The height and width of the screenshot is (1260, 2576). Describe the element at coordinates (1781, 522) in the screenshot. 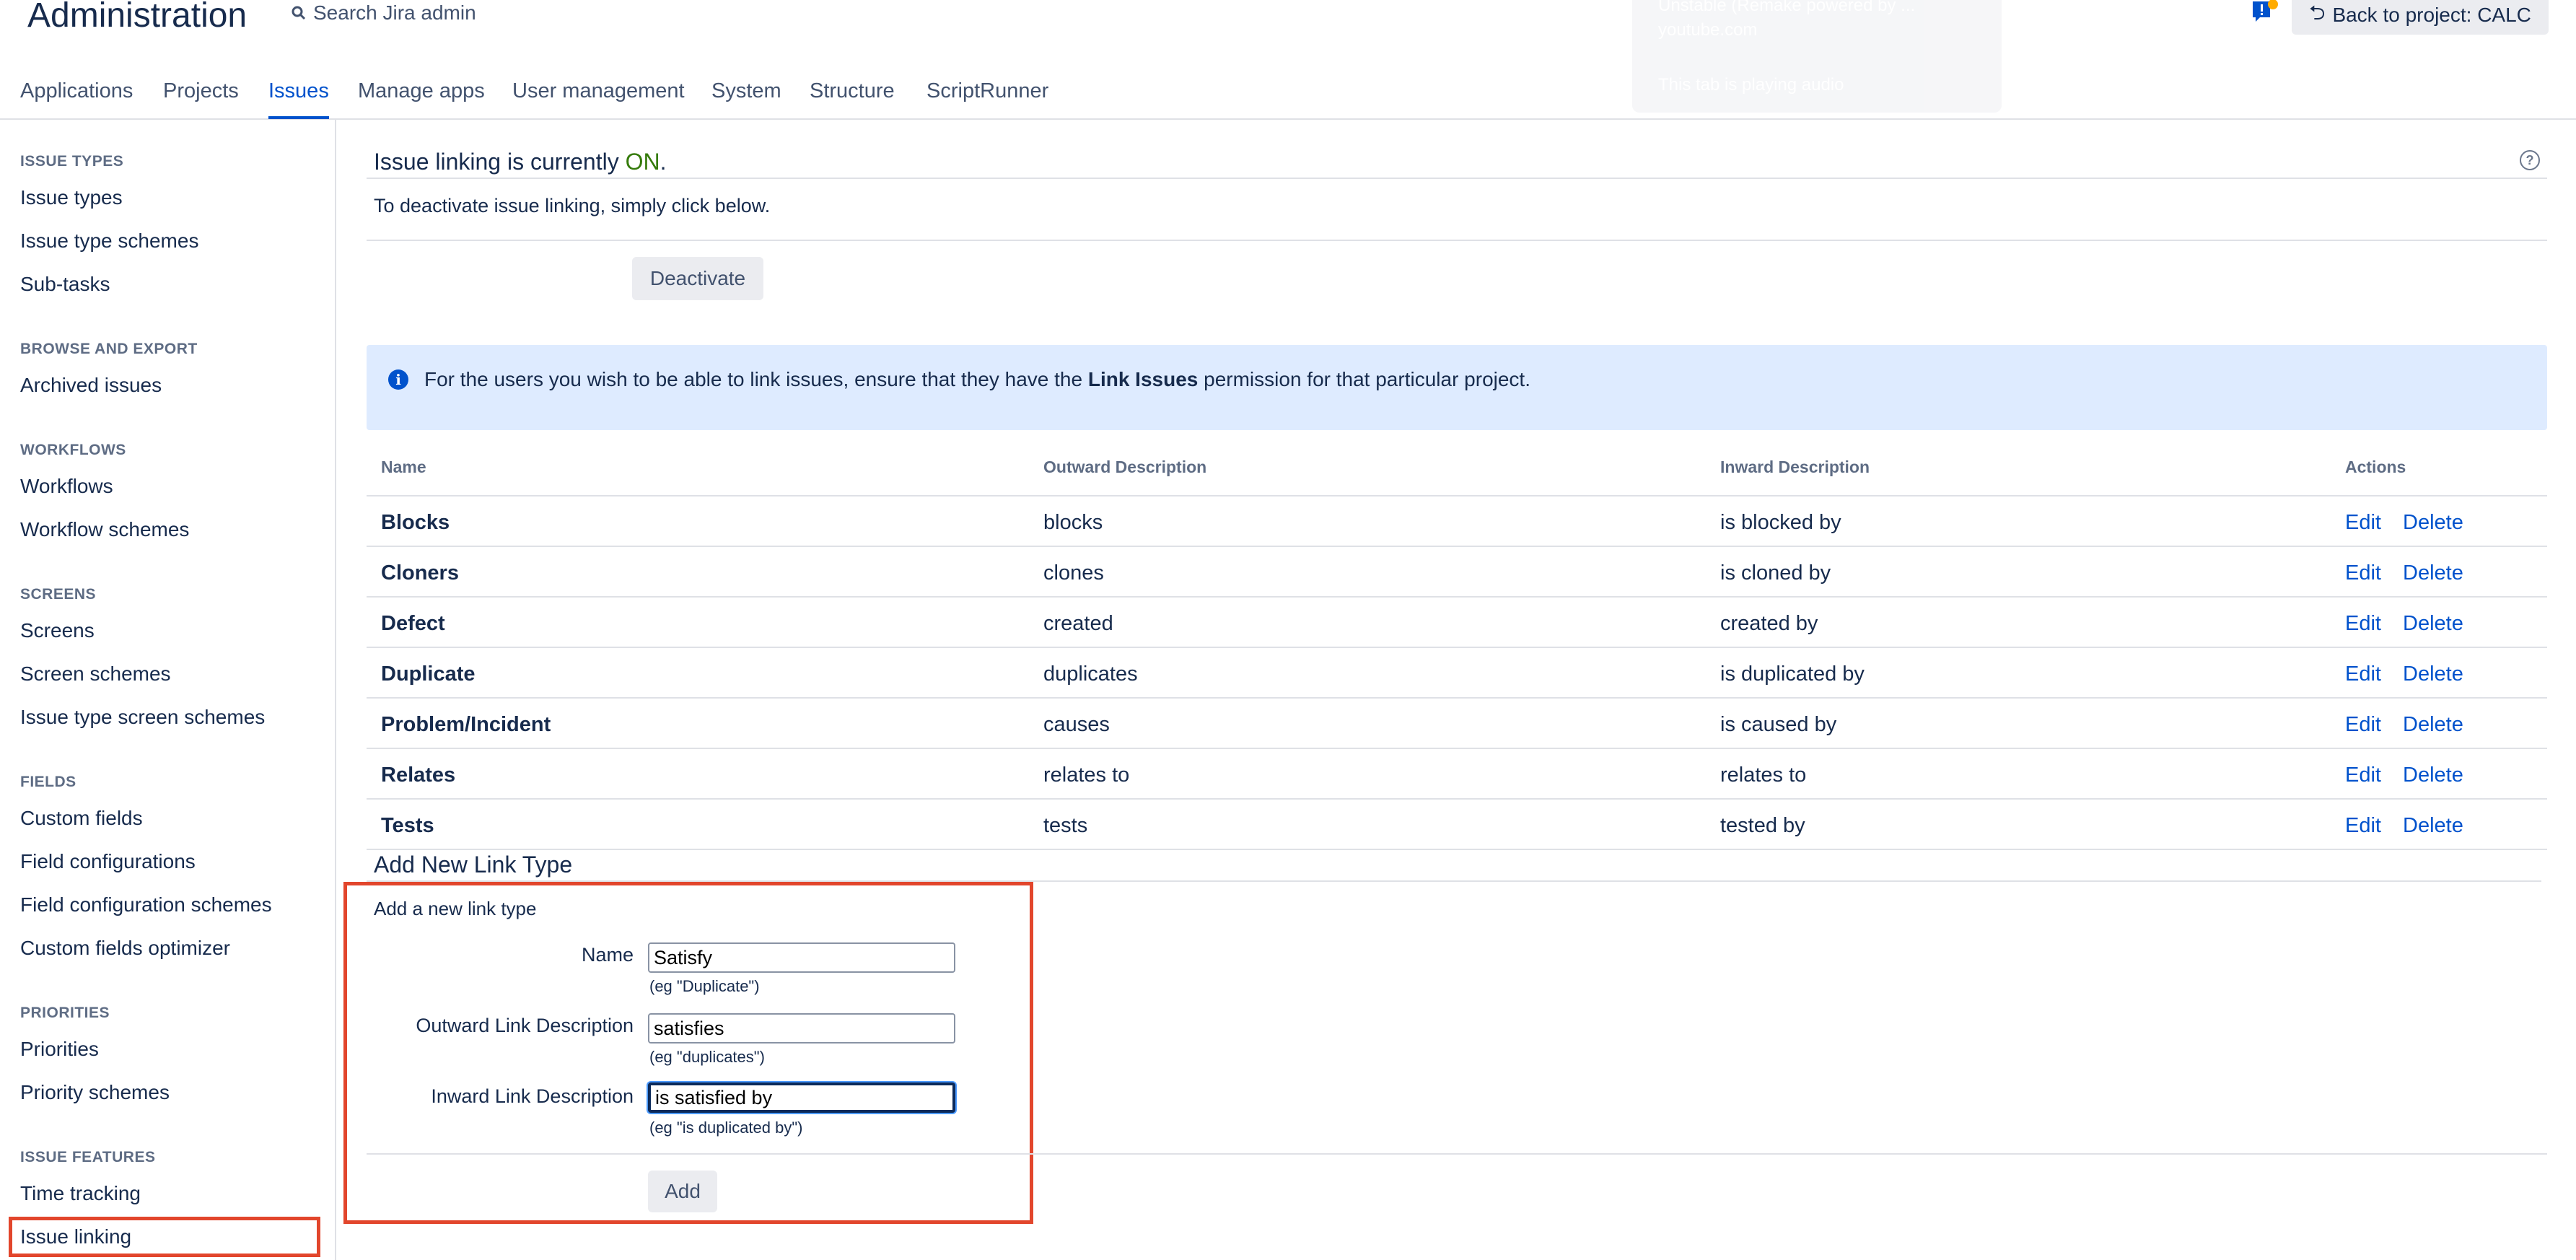

I see `inward-description: is blocked by` at that location.